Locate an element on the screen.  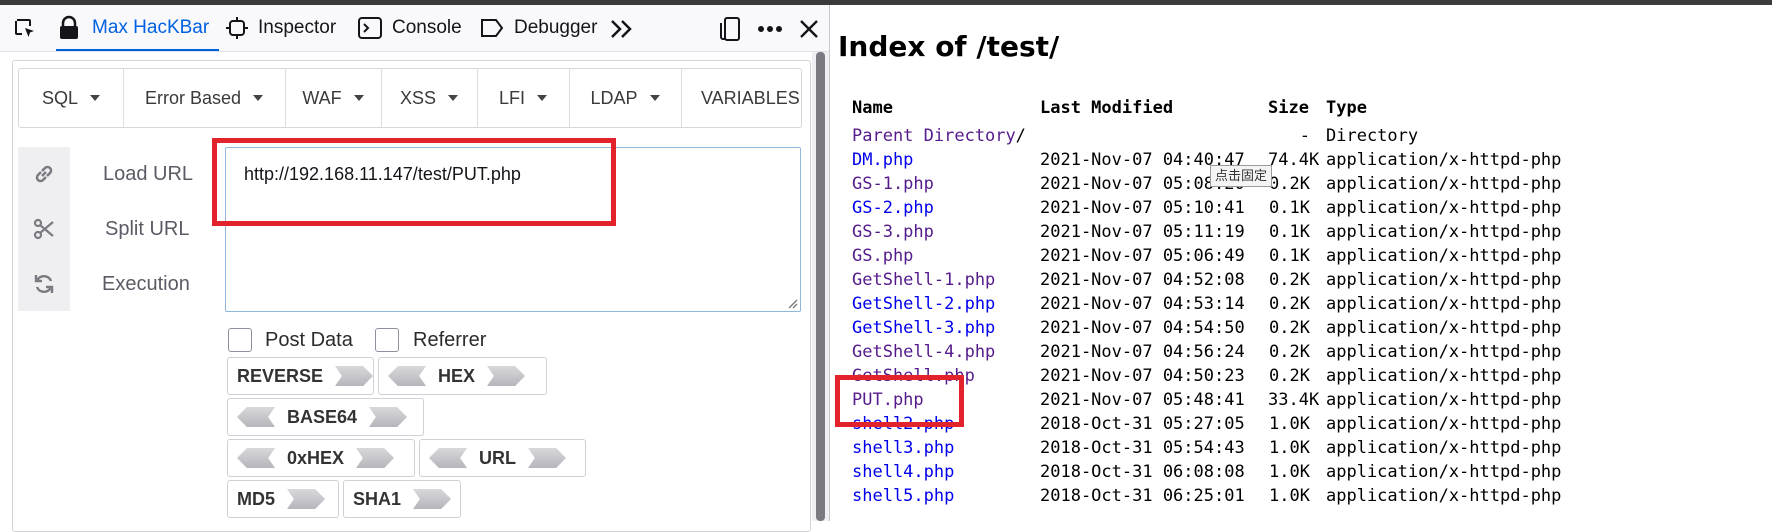
menu-ldap: LDAP is located at coordinates (625, 98).